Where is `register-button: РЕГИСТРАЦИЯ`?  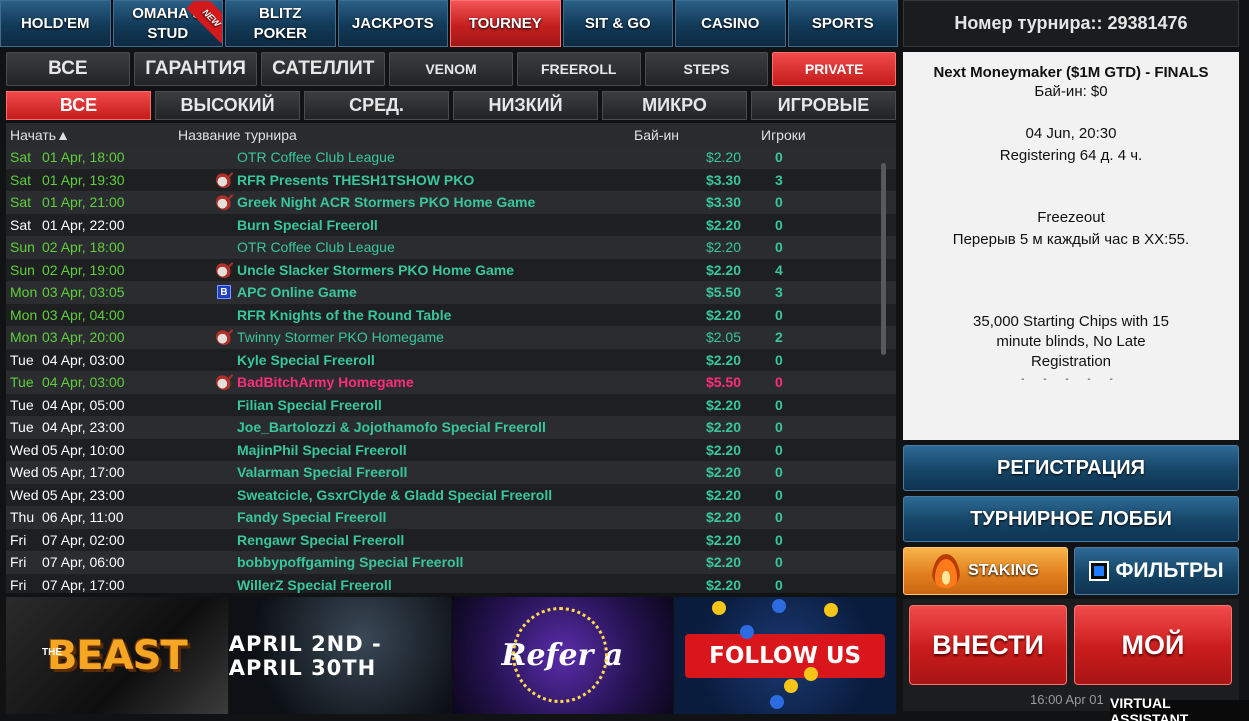
register-button: РЕГИСТРАЦИЯ is located at coordinates (1071, 468).